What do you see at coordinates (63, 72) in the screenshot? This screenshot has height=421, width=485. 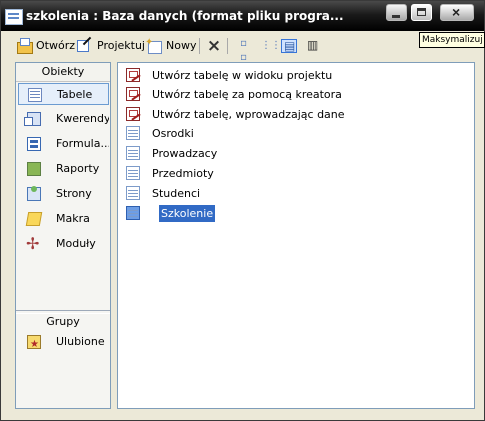 I see `objects-header: Obiekty` at bounding box center [63, 72].